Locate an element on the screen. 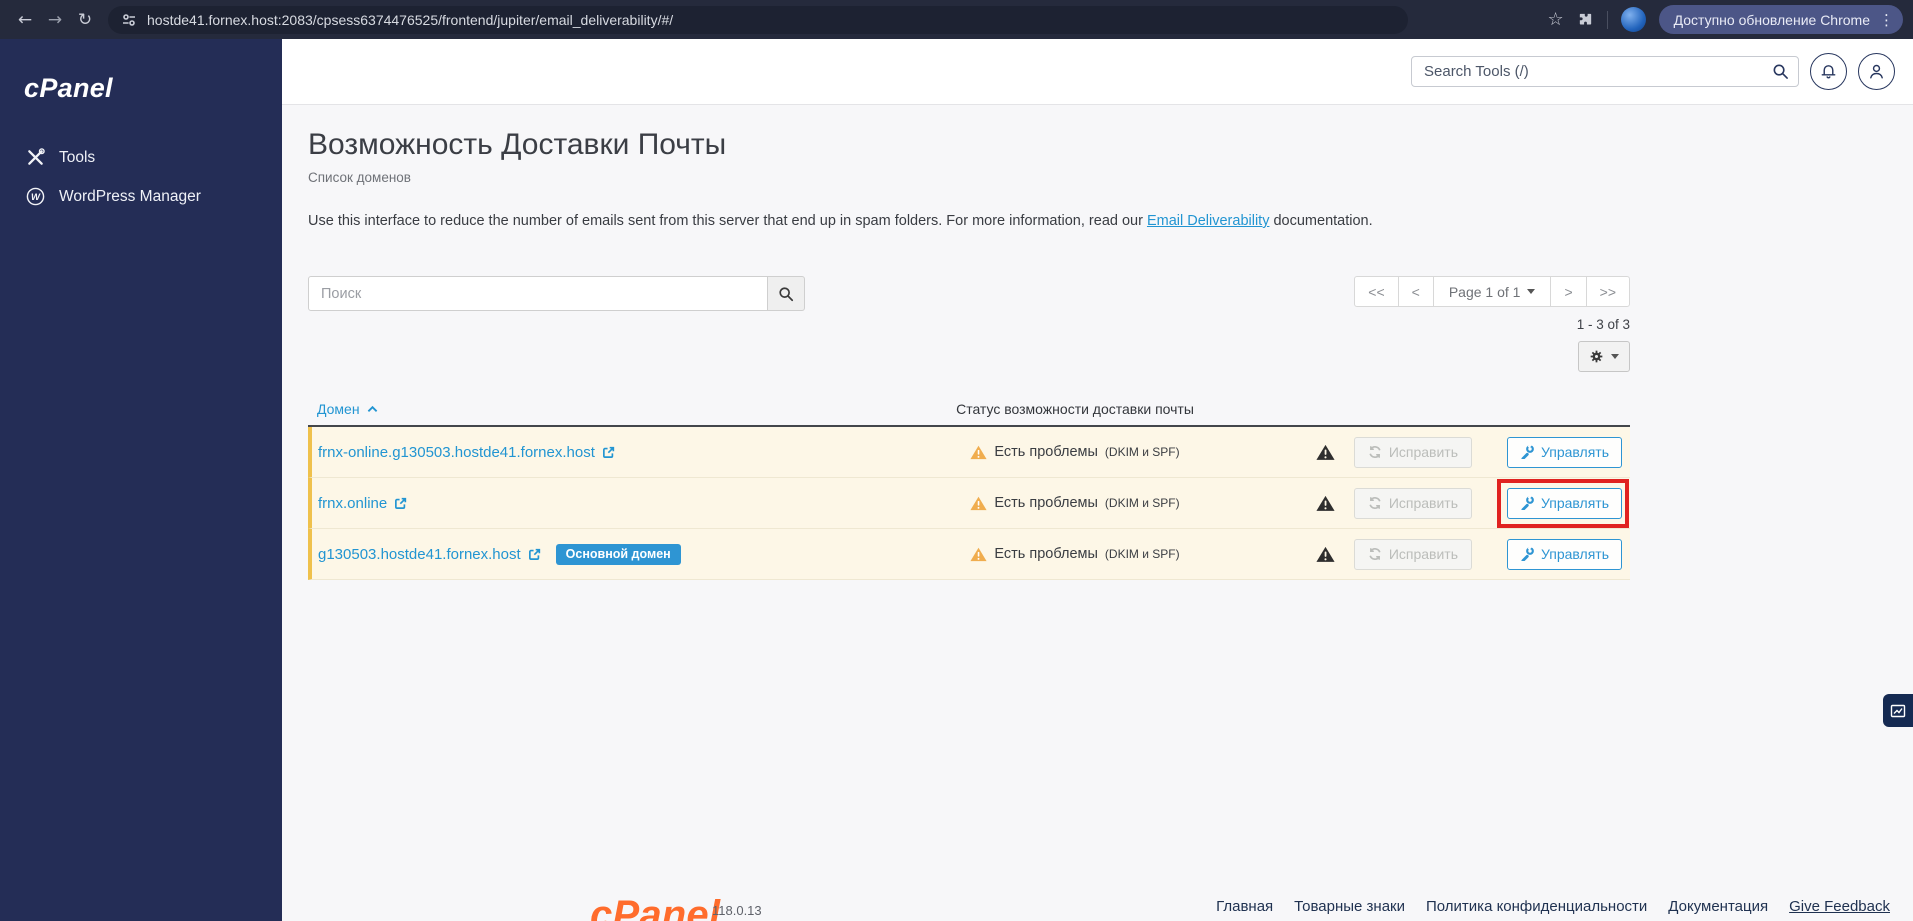 This screenshot has height=921, width=1913. pagination-next-button: > is located at coordinates (1568, 291).